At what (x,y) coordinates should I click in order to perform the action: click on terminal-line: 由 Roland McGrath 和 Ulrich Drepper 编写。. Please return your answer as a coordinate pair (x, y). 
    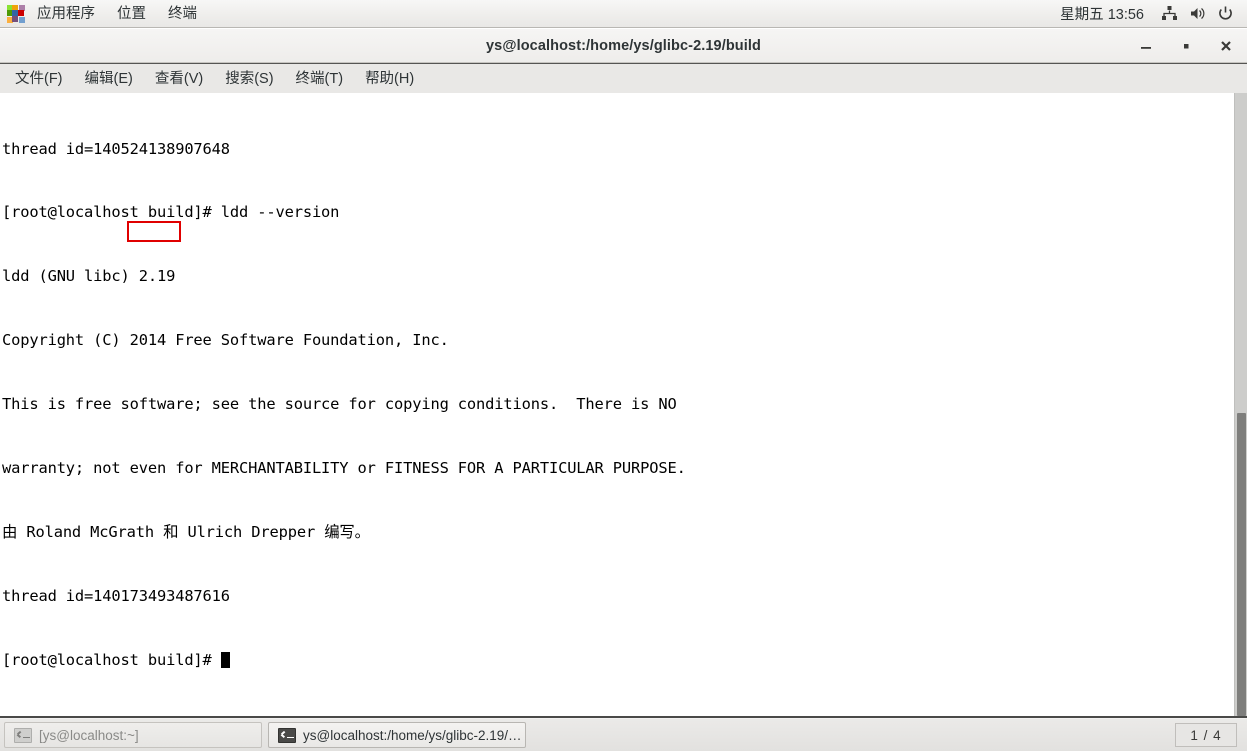
    Looking at the image, I should click on (186, 531).